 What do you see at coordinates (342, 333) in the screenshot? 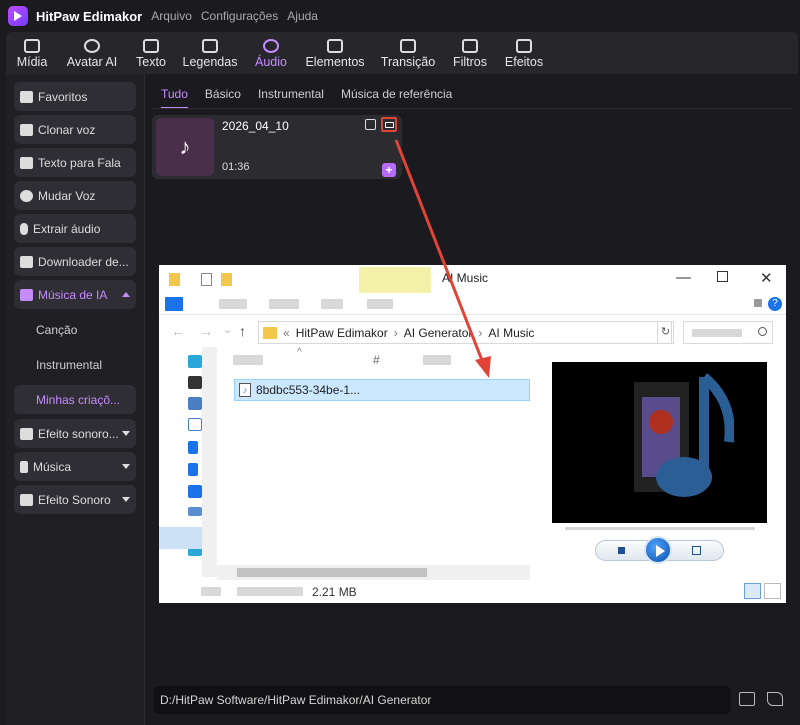
I see `breadcrumb-hitpaw-edimakor: HitPaw Edimakor` at bounding box center [342, 333].